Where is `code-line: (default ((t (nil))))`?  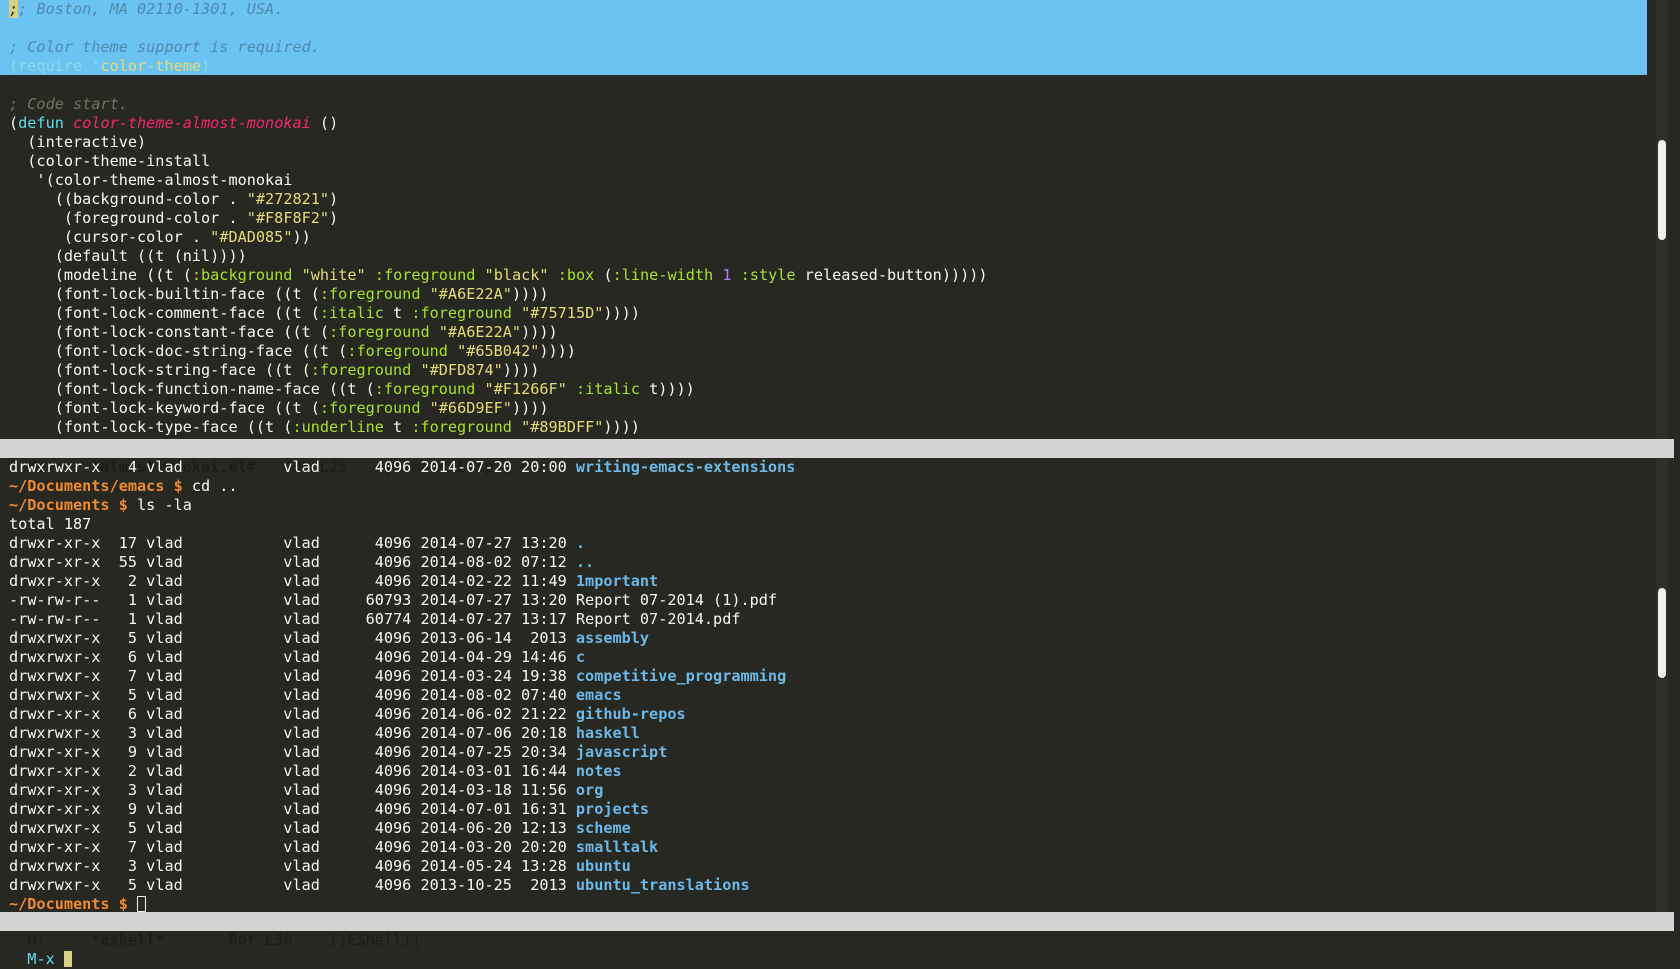 code-line: (default ((t (nil)))) is located at coordinates (128, 256).